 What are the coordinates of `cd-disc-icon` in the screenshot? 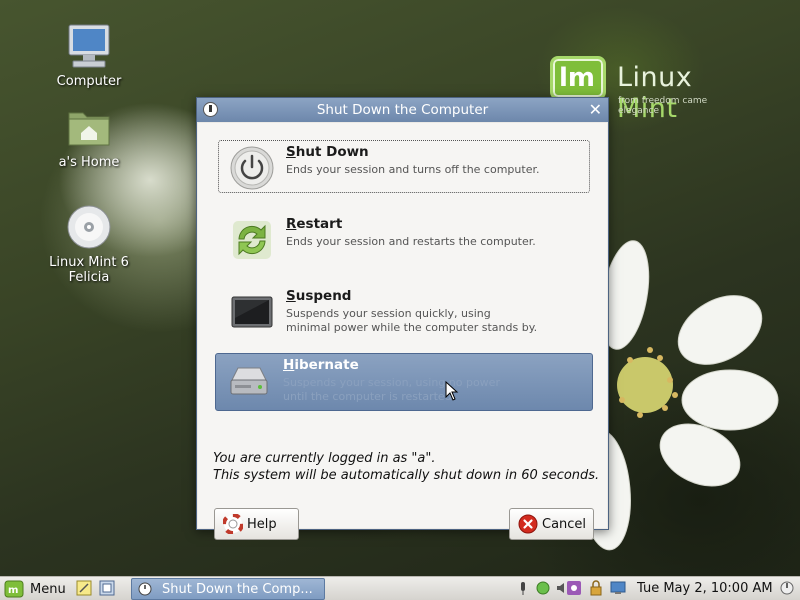 It's located at (89, 227).